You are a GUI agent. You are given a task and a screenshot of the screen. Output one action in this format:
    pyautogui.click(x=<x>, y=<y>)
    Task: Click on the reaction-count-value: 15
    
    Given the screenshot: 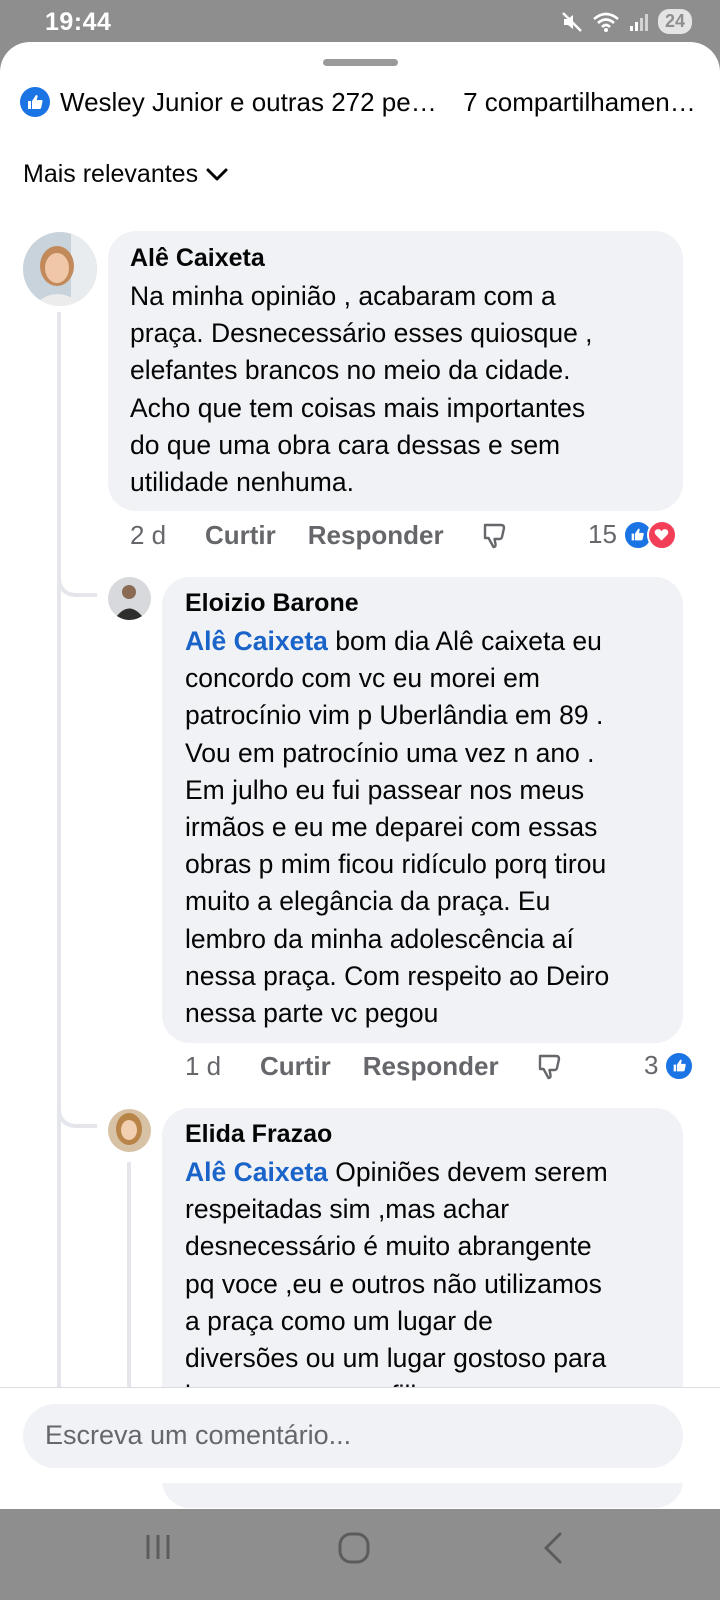 What is the action you would take?
    pyautogui.click(x=602, y=534)
    